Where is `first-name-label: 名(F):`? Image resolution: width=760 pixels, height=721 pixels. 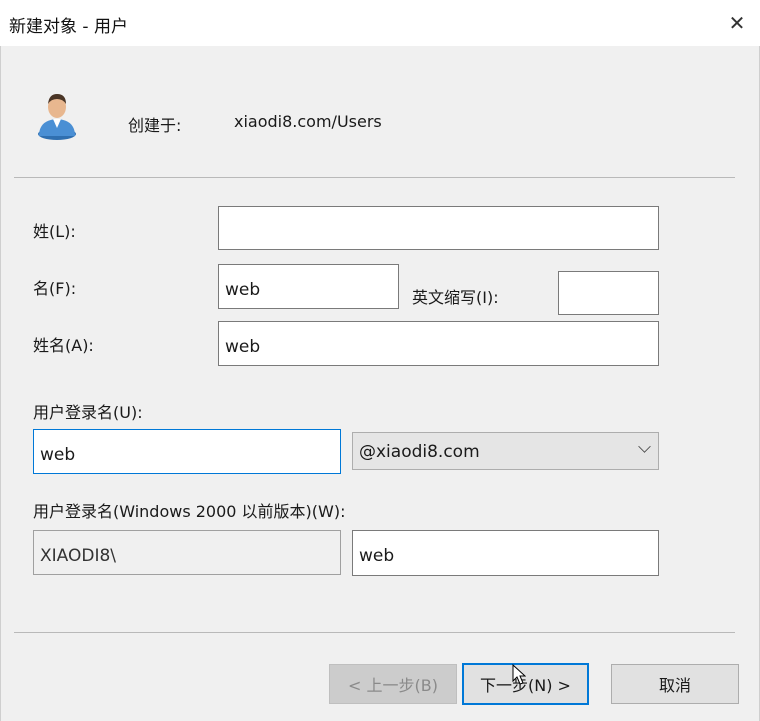
first-name-label: 名(F): is located at coordinates (55, 288).